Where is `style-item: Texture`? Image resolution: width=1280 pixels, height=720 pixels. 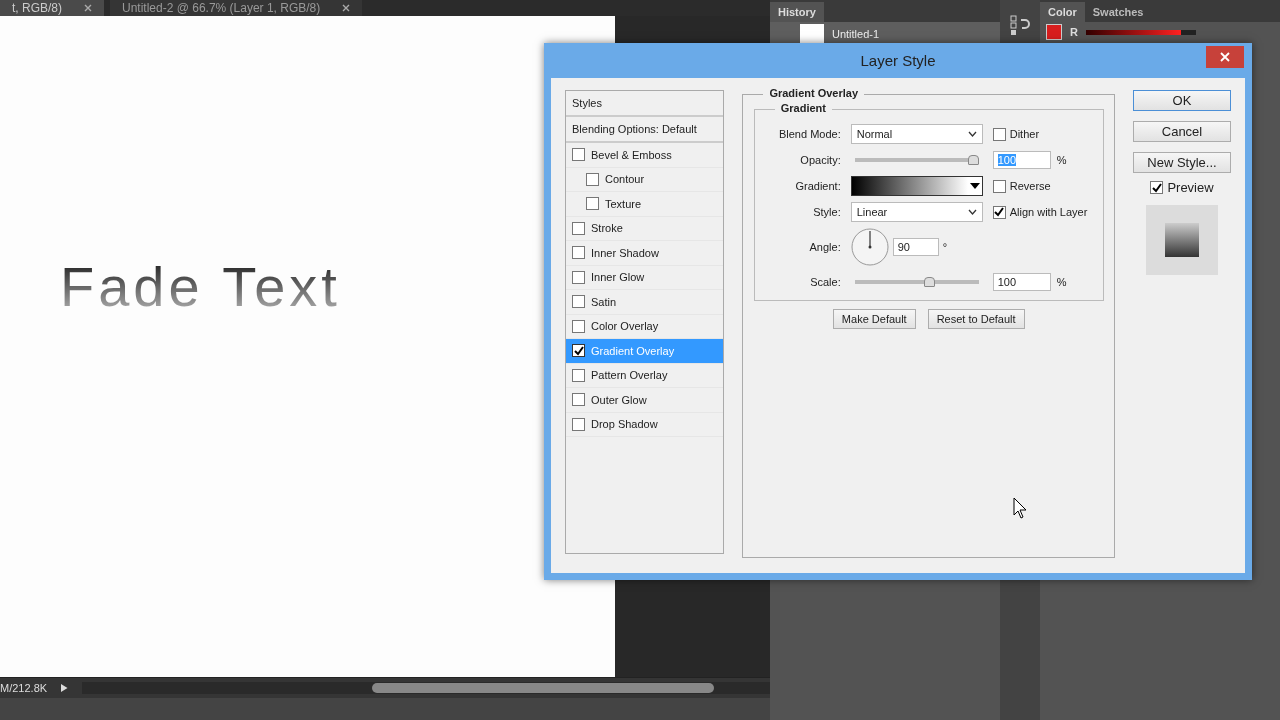 style-item: Texture is located at coordinates (645, 204).